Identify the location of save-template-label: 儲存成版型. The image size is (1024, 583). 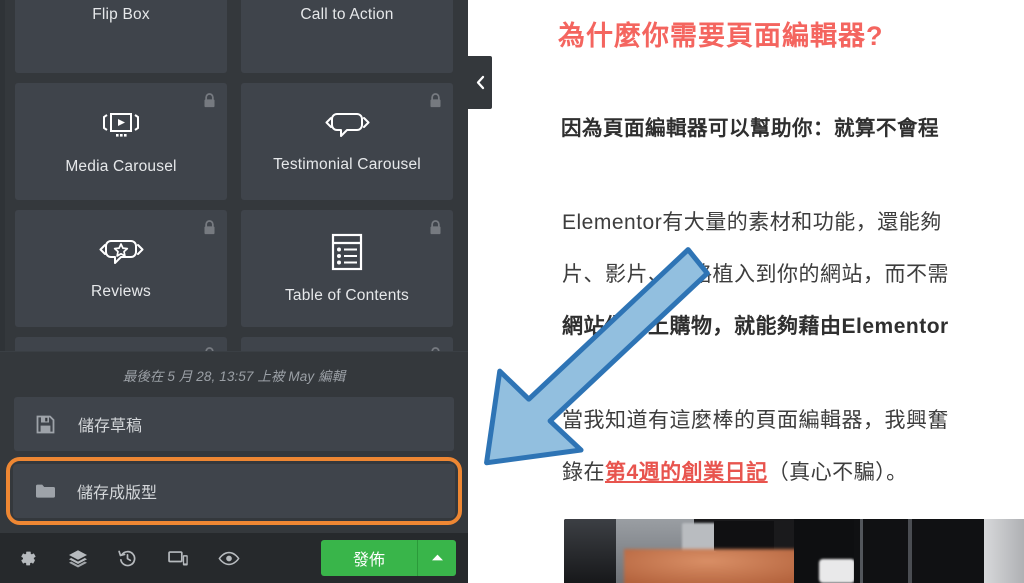
(117, 493).